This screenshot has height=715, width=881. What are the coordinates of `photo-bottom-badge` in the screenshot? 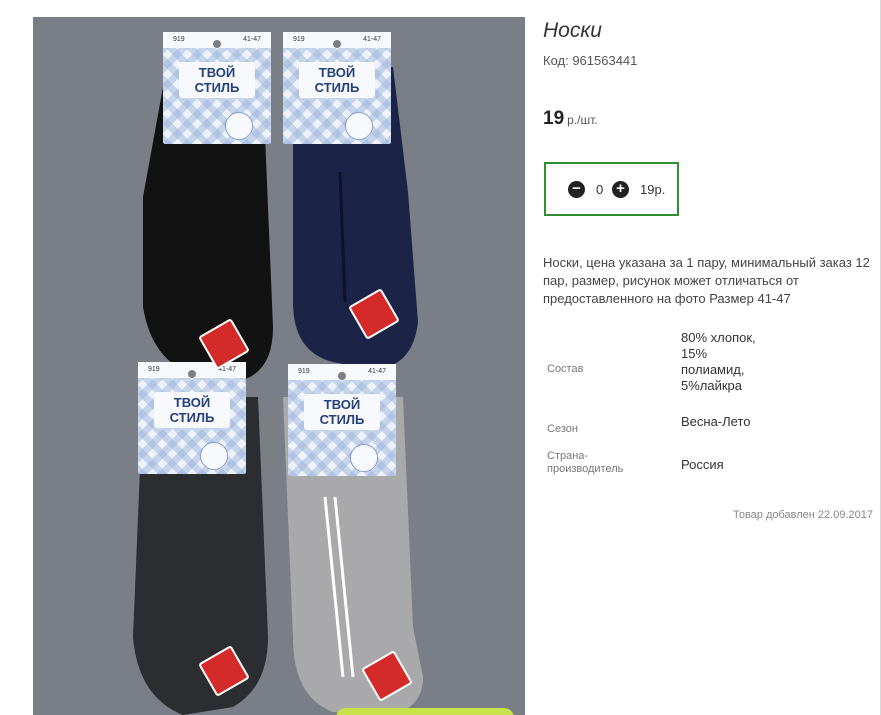 It's located at (425, 711).